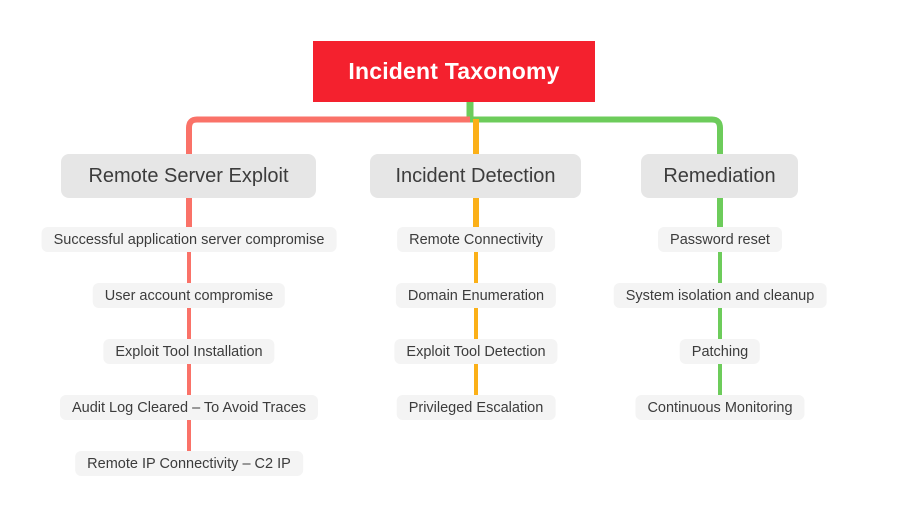 The width and height of the screenshot is (898, 519). Describe the element at coordinates (719, 176) in the screenshot. I see `branch-node-remediation: Remediation` at that location.